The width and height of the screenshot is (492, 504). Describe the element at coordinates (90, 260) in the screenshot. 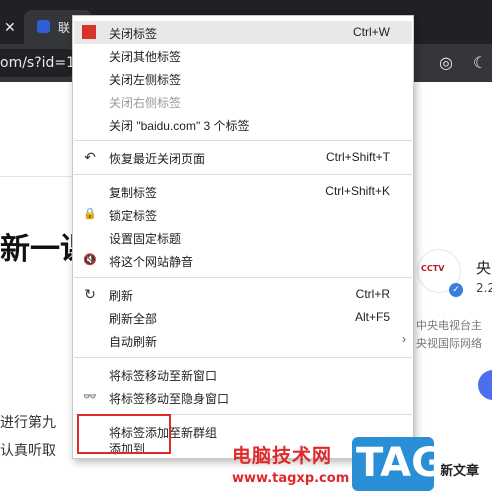

I see `mute-icon: 🔇` at that location.